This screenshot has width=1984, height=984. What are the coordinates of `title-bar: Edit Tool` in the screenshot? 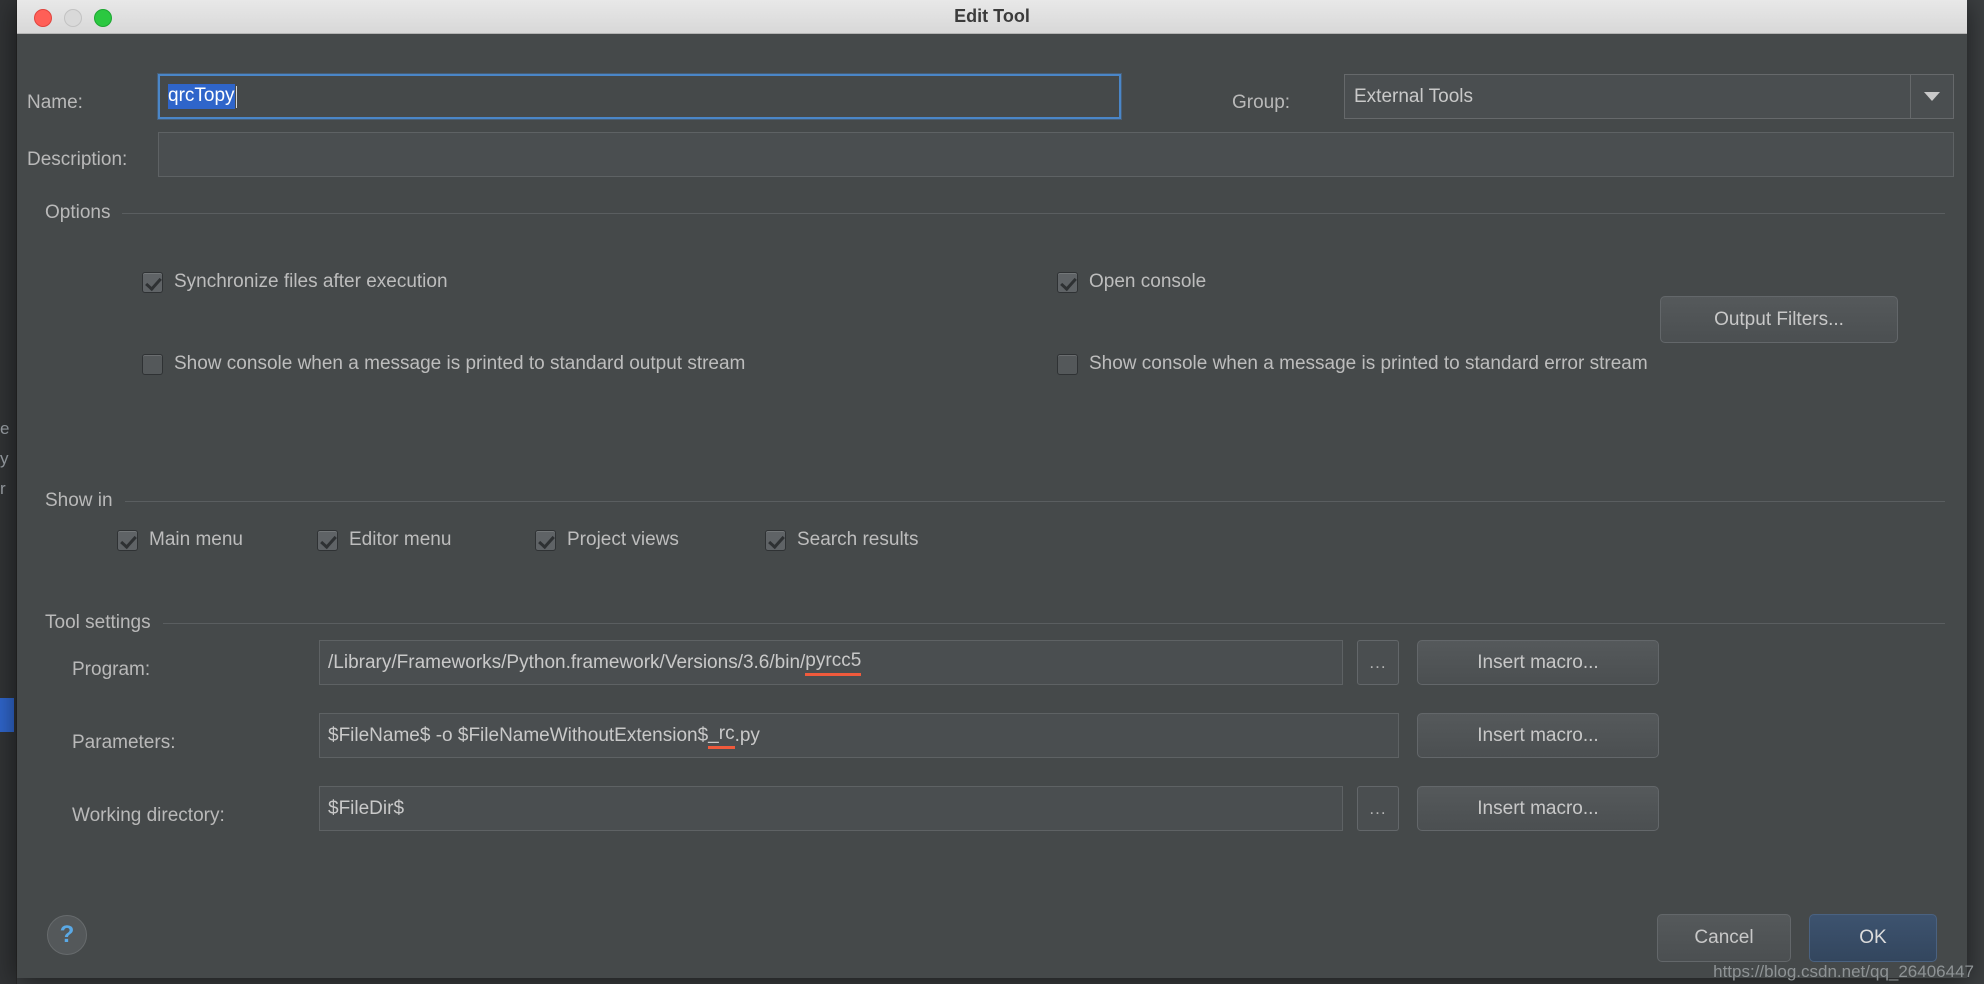 It's located at (992, 17).